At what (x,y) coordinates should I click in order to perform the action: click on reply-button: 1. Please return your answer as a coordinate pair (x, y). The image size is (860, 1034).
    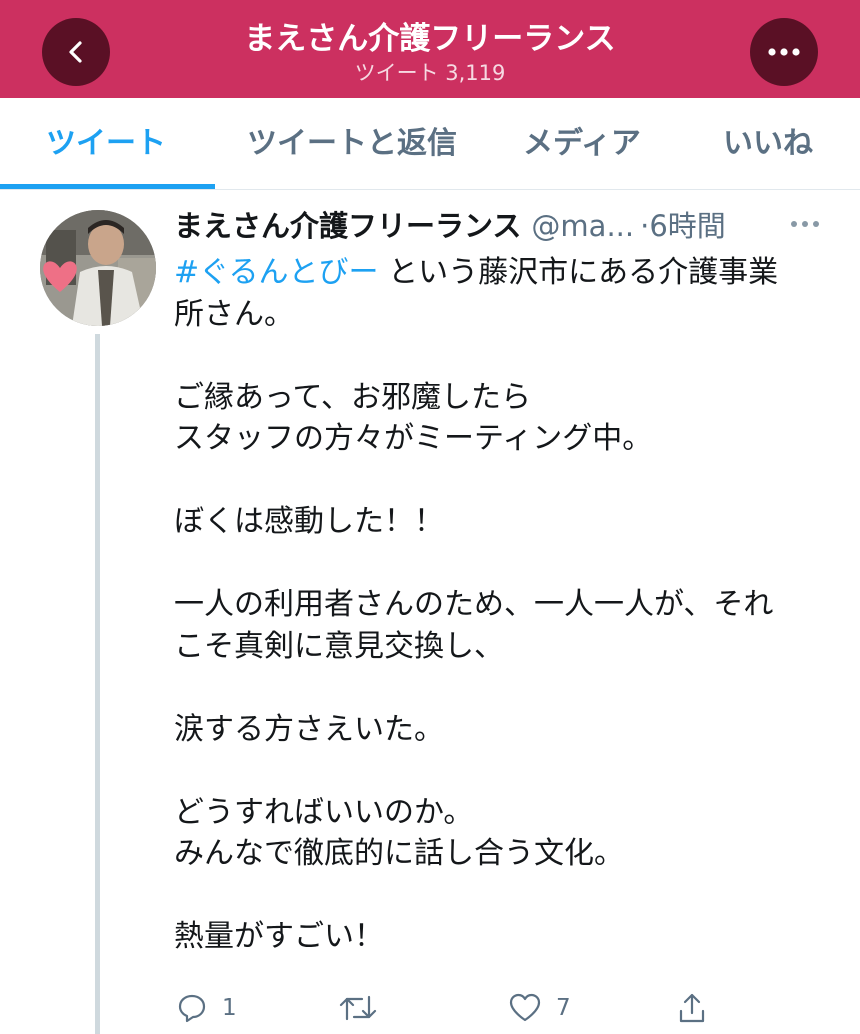
    Looking at the image, I should click on (206, 1008).